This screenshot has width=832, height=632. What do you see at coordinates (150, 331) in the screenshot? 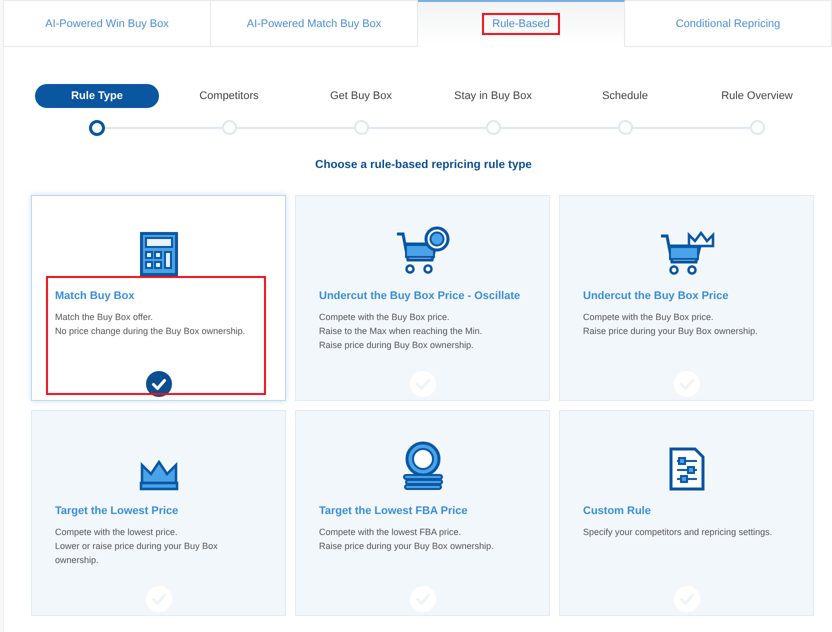
I see `card-description: No price change during the Buy Box ownership.` at bounding box center [150, 331].